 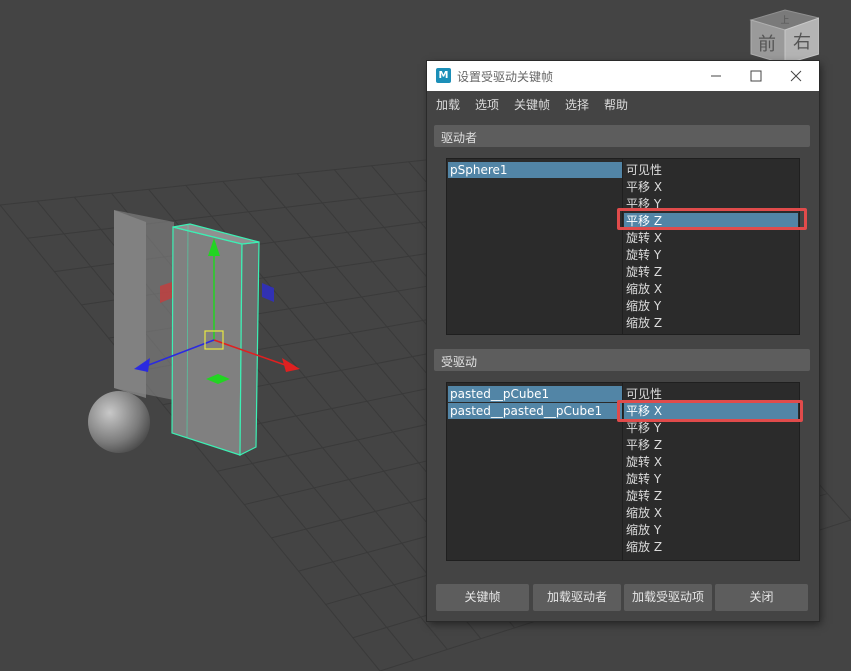 What do you see at coordinates (622, 136) in the screenshot?
I see `driver-section-header: 驱动者` at bounding box center [622, 136].